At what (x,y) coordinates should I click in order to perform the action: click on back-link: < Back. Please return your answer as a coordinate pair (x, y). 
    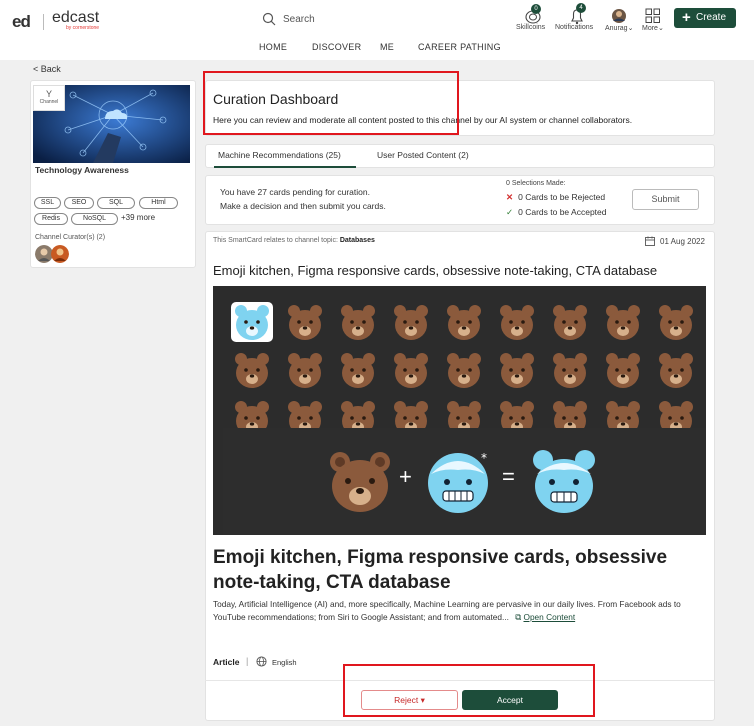
    Looking at the image, I should click on (47, 69).